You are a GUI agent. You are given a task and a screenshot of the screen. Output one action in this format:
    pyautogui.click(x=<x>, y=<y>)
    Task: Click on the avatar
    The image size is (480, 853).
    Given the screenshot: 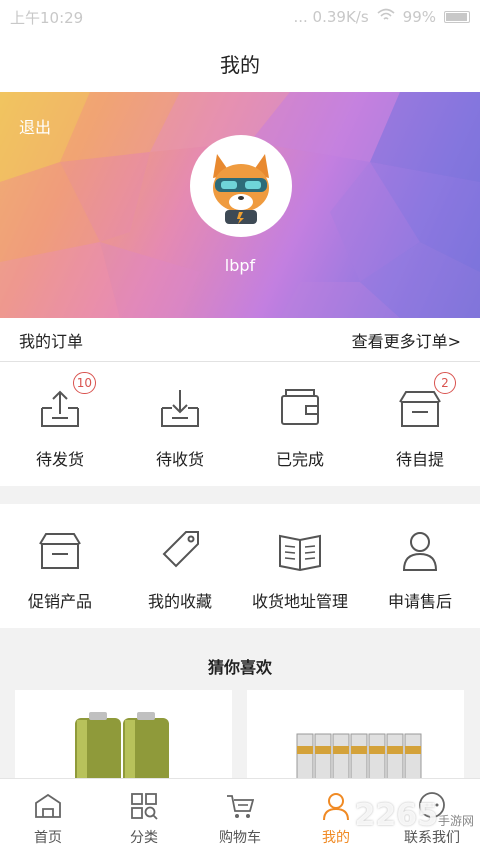 What is the action you would take?
    pyautogui.click(x=241, y=186)
    